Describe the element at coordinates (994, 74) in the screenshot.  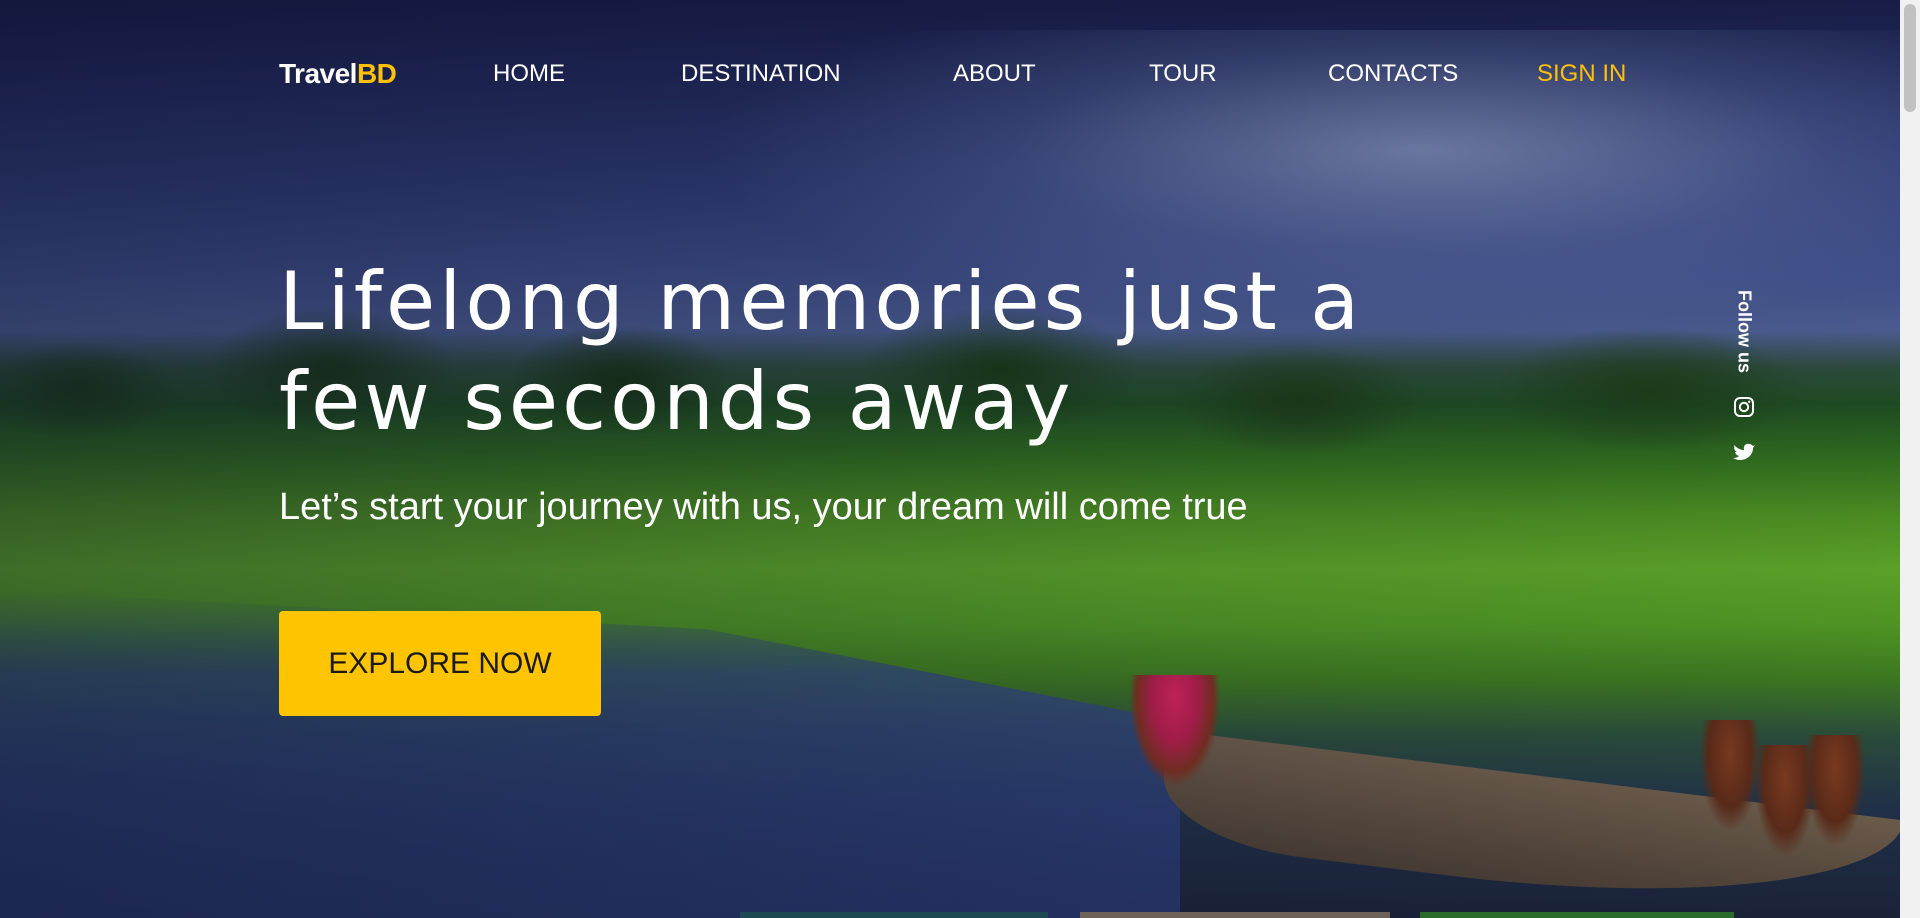
I see `nav-item-about: ABOUT` at that location.